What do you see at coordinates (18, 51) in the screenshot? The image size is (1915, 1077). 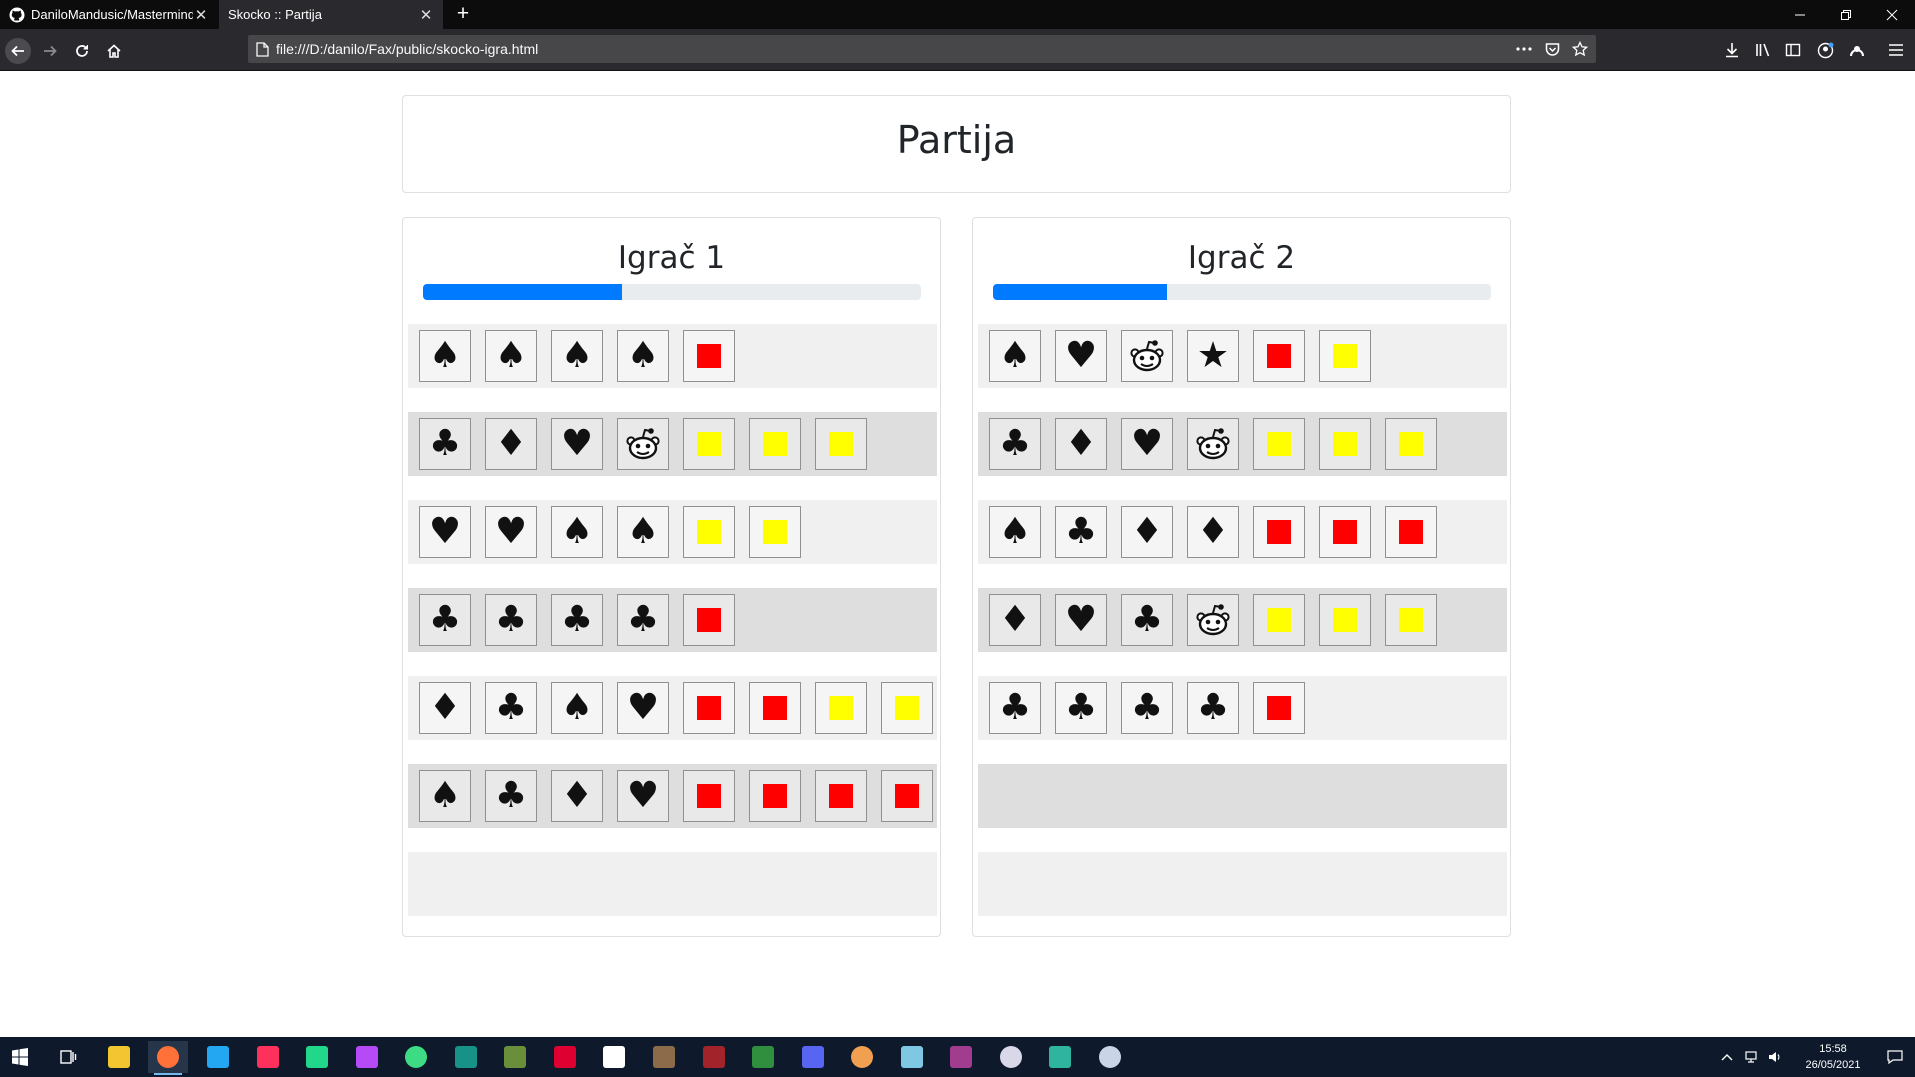 I see `back-icon` at bounding box center [18, 51].